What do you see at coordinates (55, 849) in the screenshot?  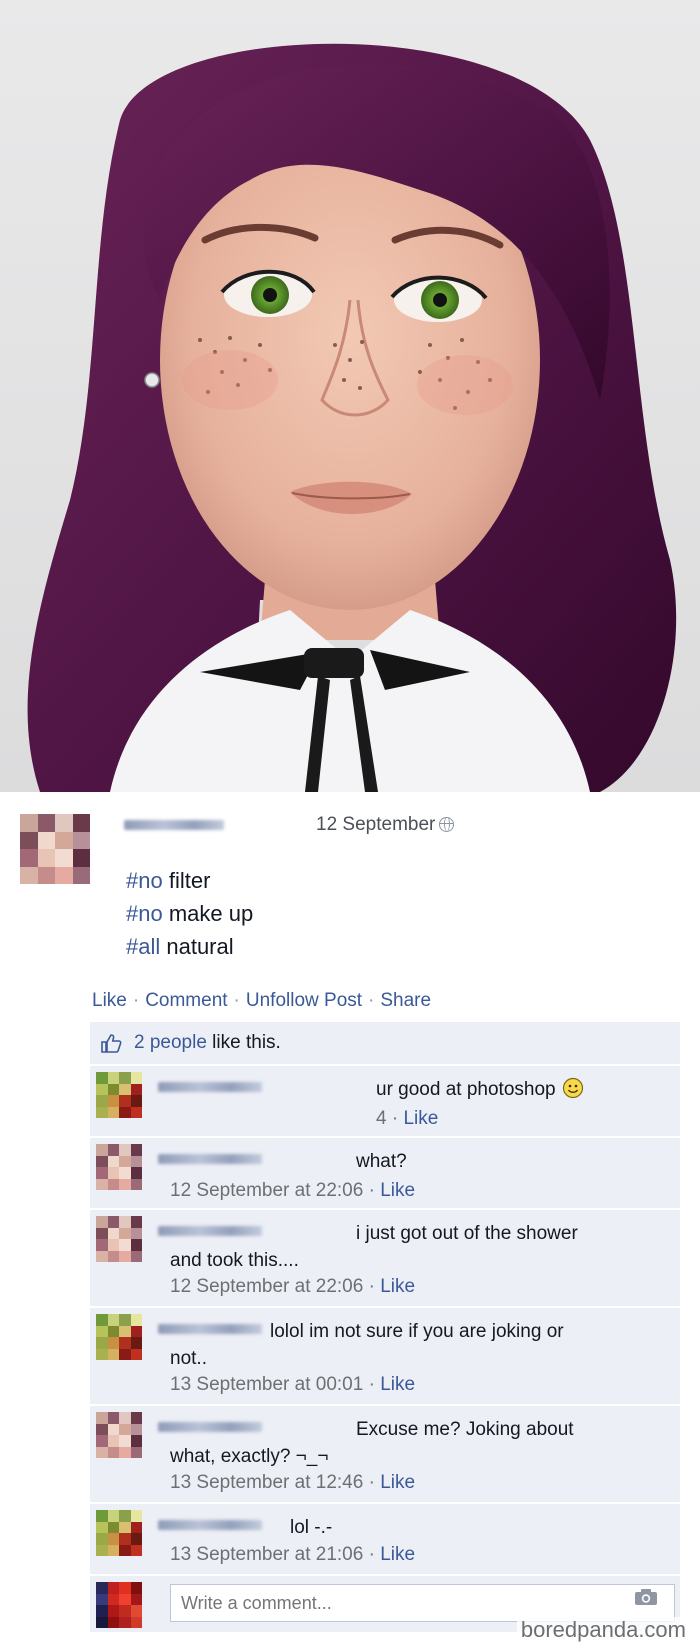 I see `poster-avatar` at bounding box center [55, 849].